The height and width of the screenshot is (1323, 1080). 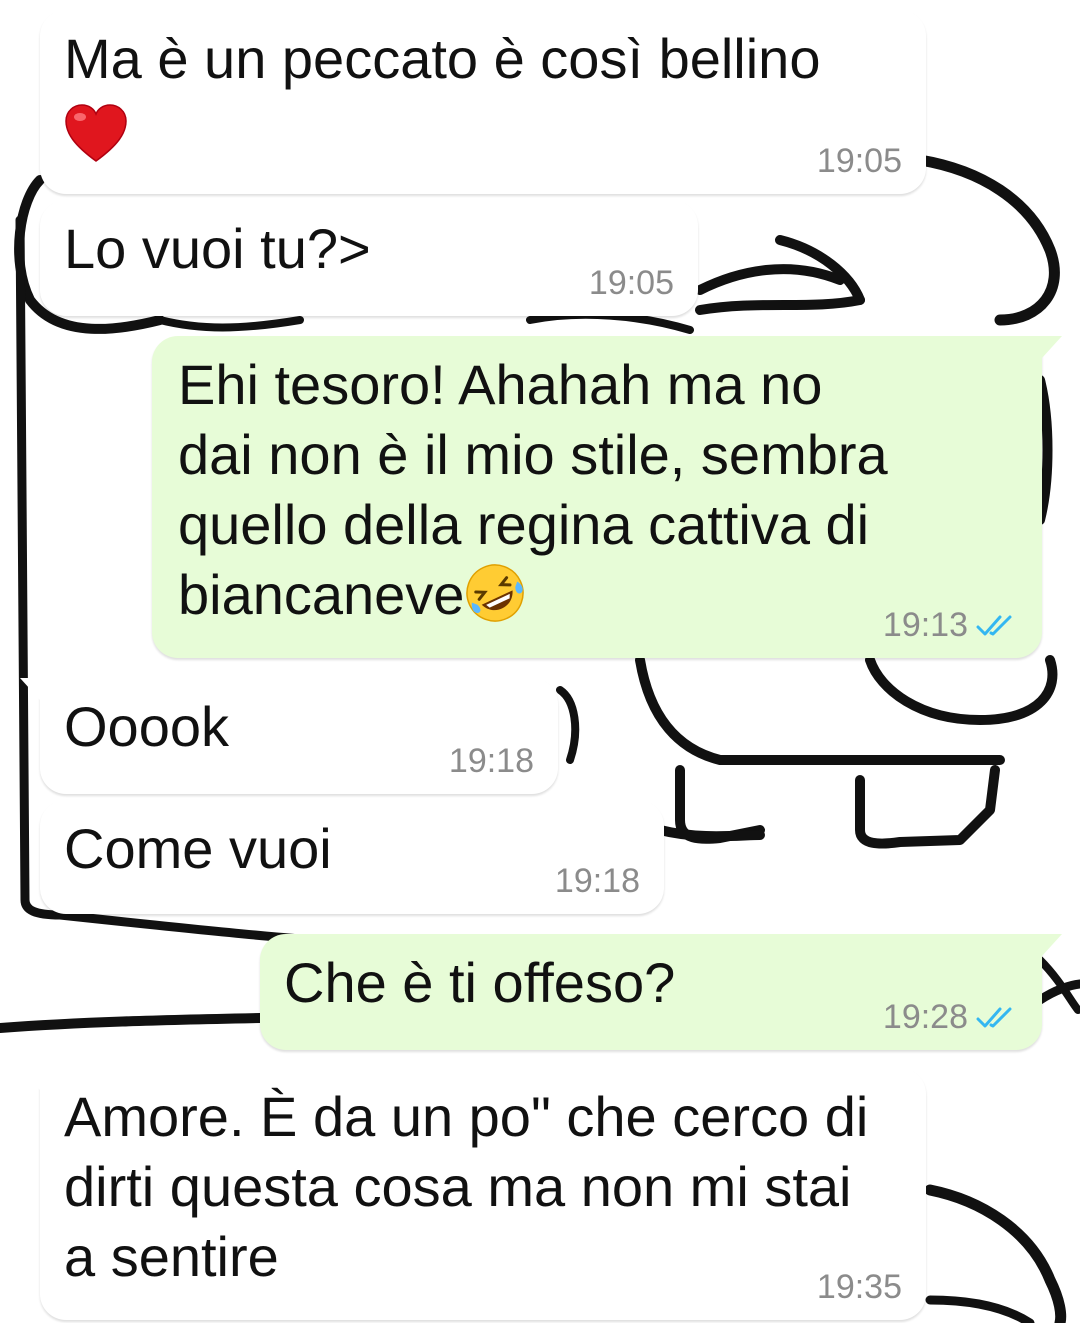 I want to click on message-bubble-incoming: Lo vuoi tu?> 19:05, so click(x=369, y=258).